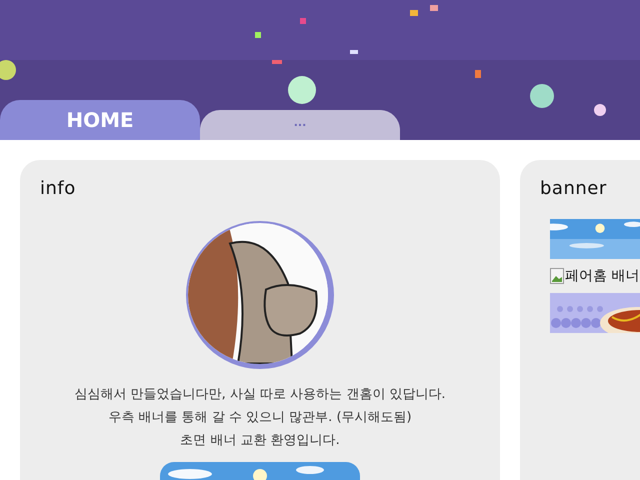 The image size is (640, 480). What do you see at coordinates (100, 120) in the screenshot?
I see `nav-tab: HOME` at bounding box center [100, 120].